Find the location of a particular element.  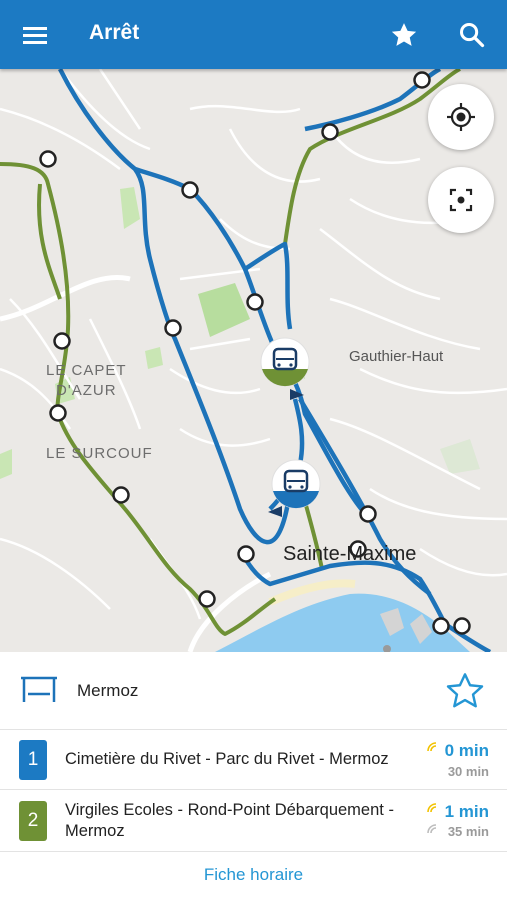

app-bar: Arrêt is located at coordinates (253, 34).